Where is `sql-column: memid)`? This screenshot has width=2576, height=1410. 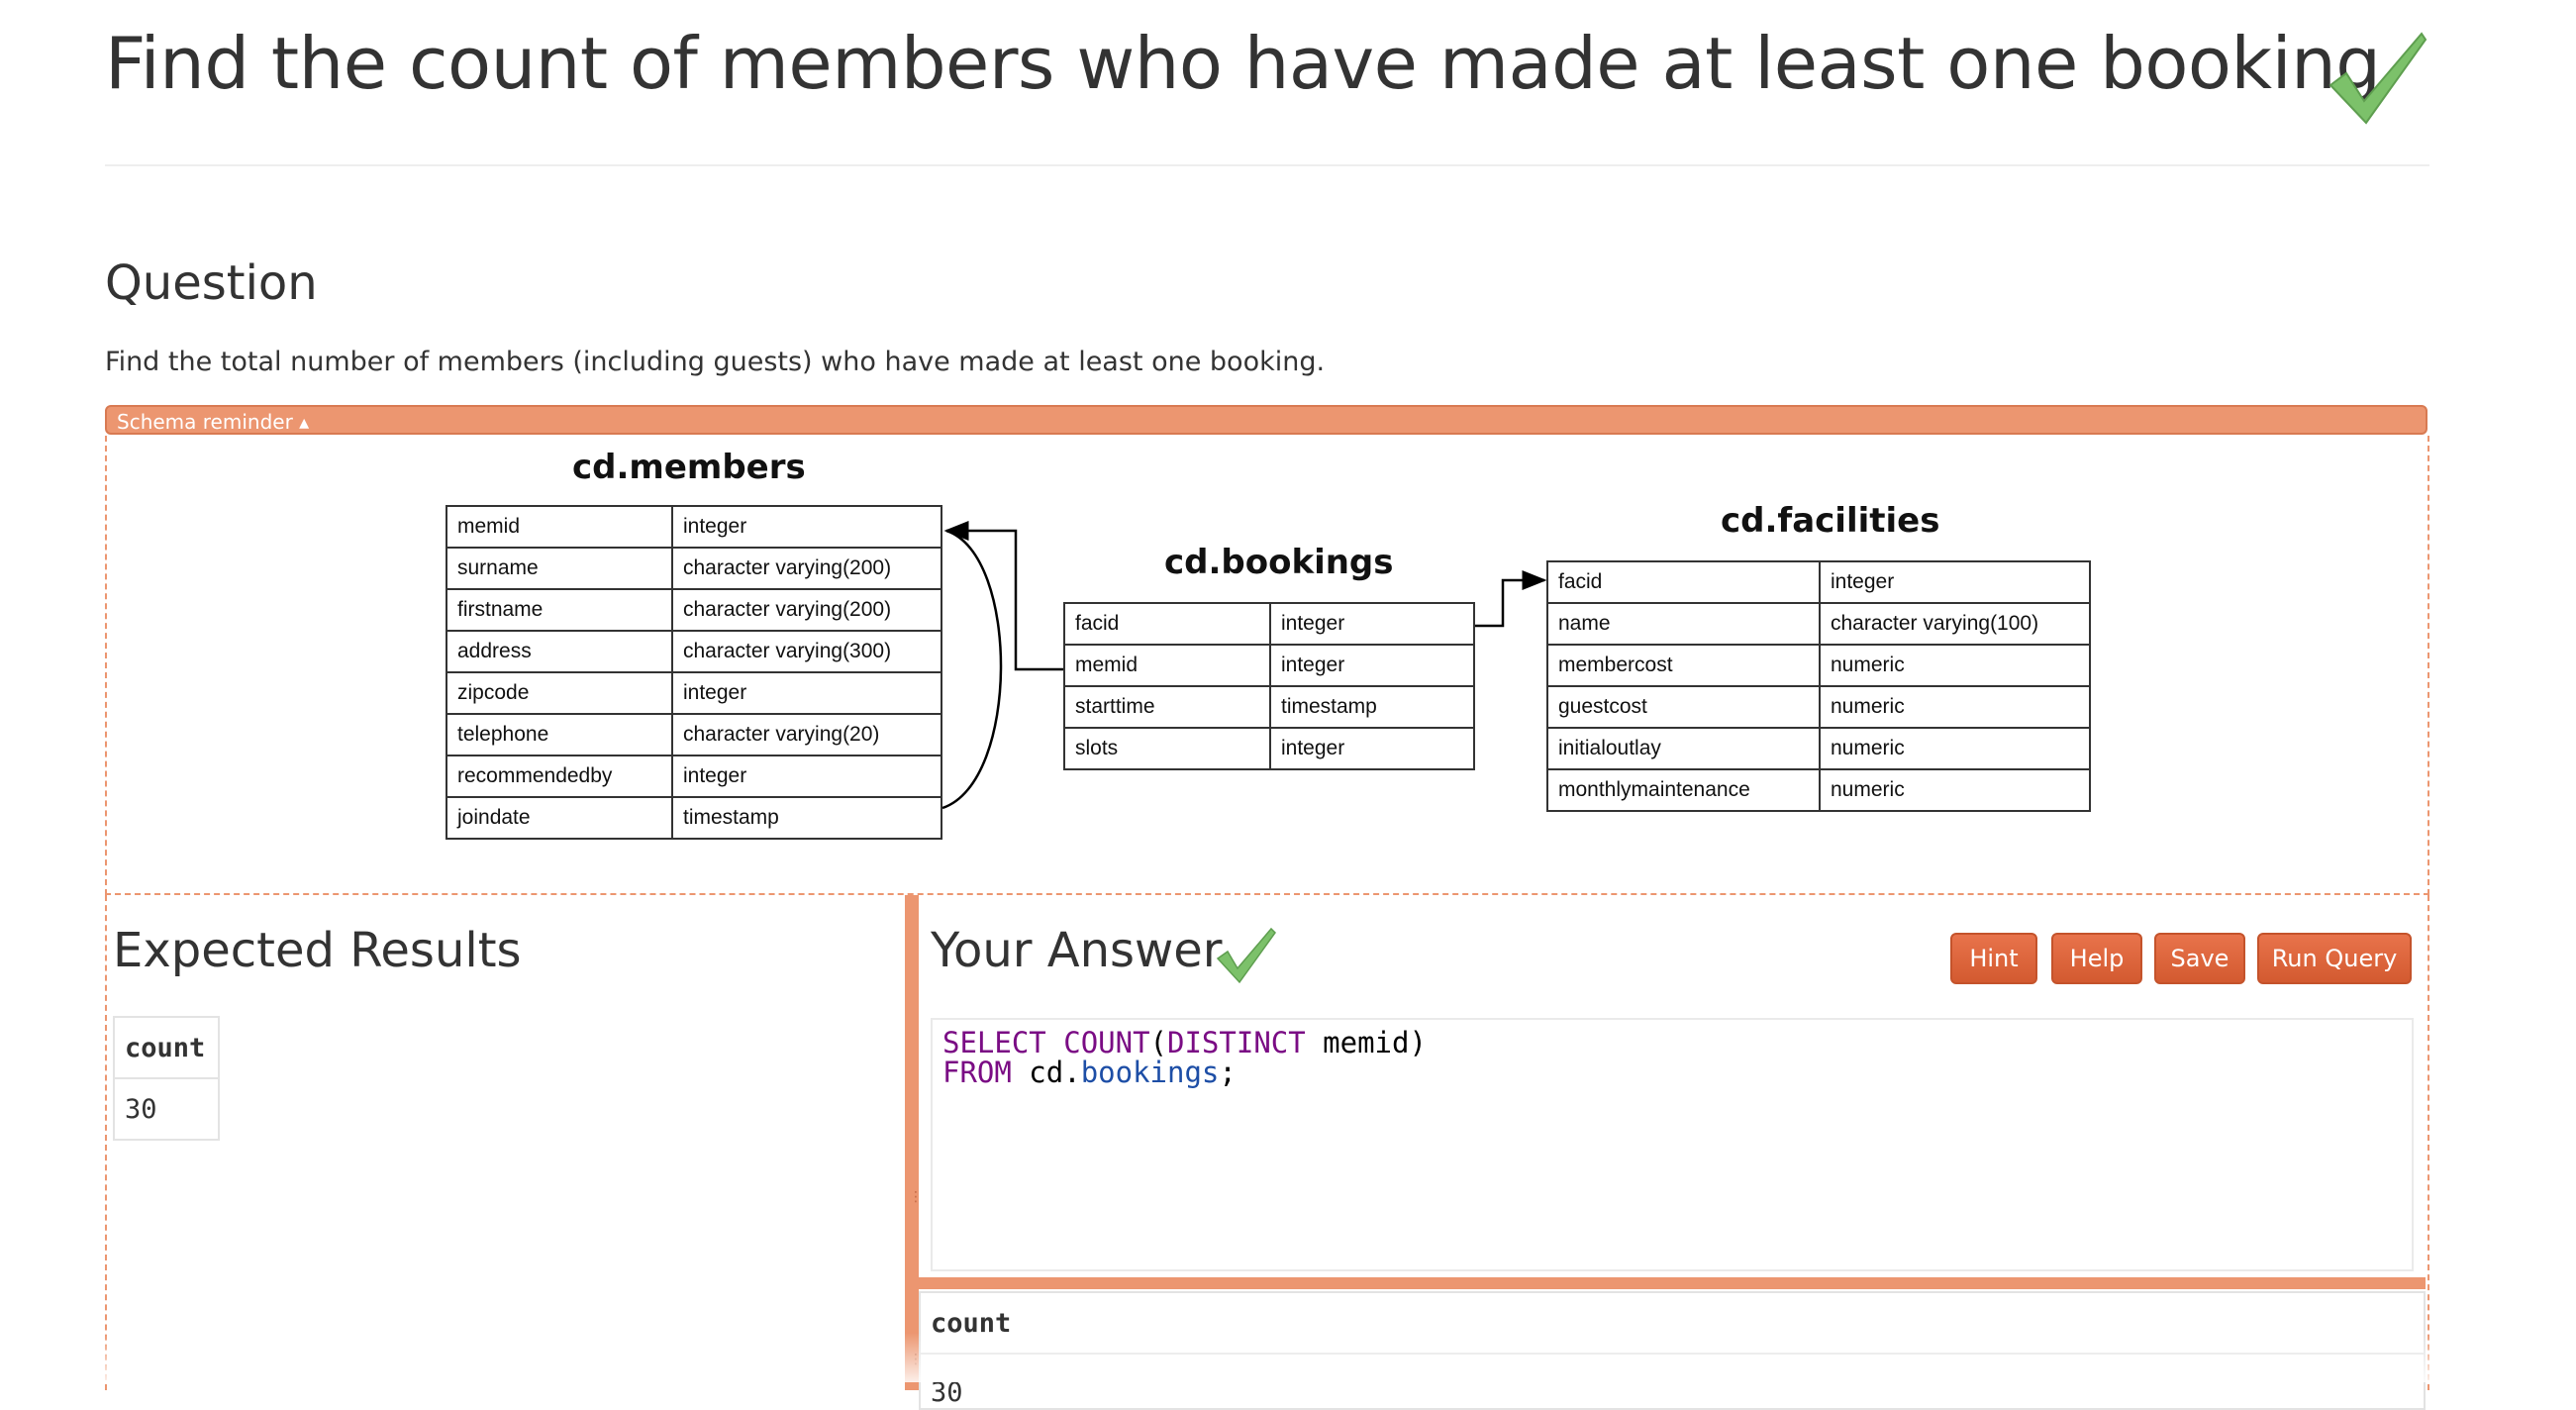
sql-column: memid) is located at coordinates (1366, 1042).